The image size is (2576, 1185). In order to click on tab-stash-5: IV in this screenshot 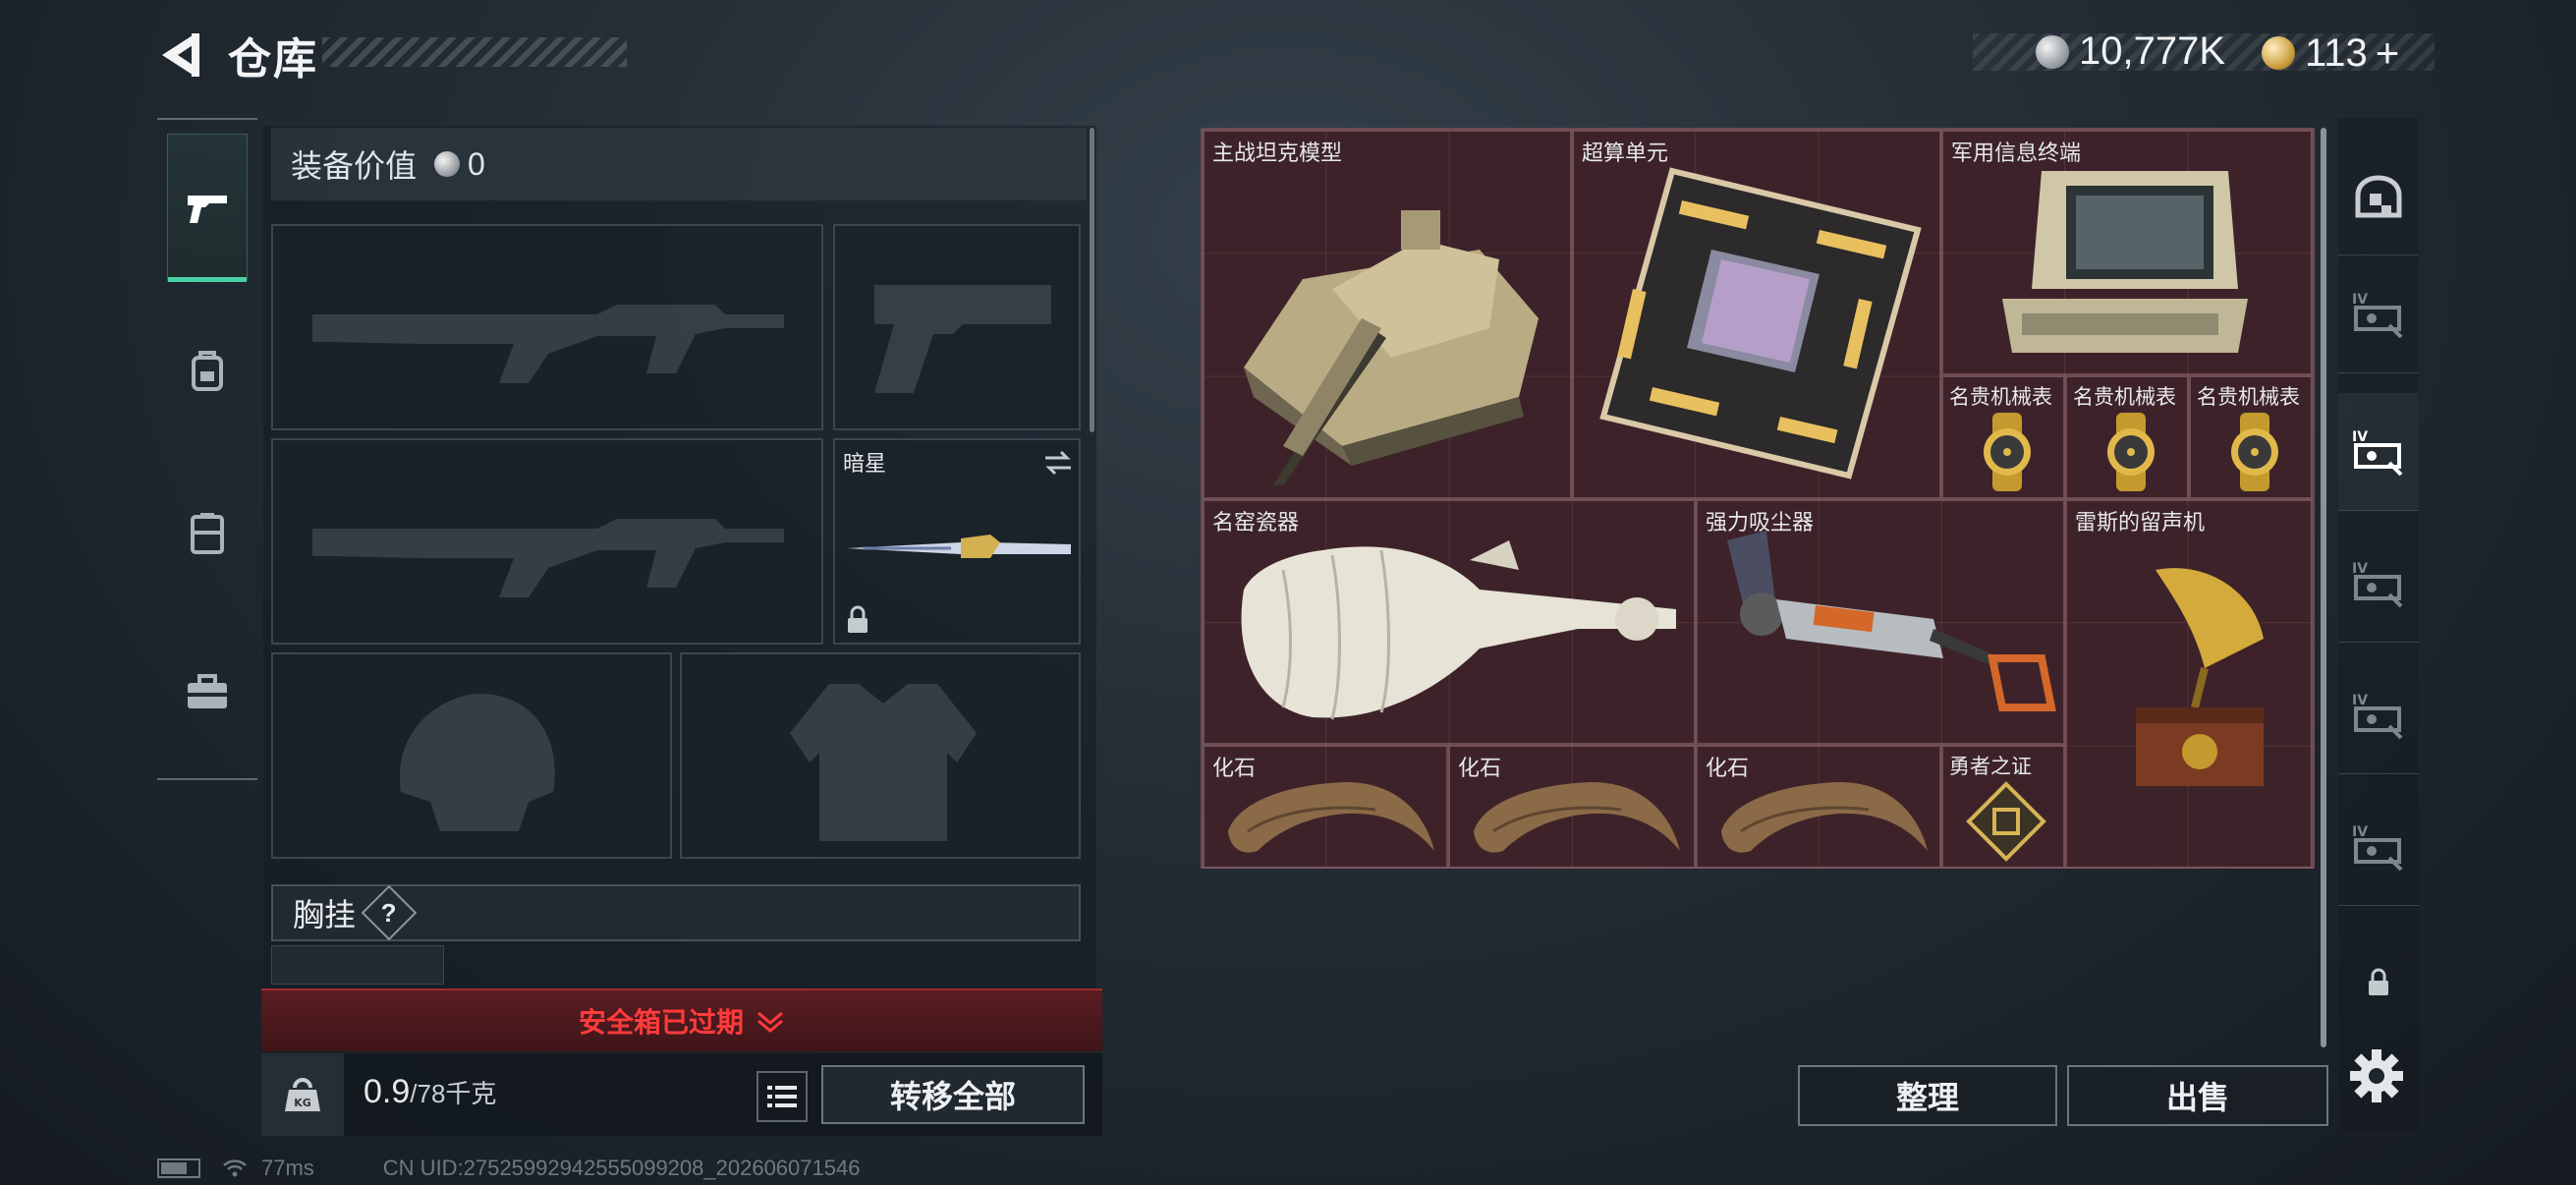, I will do `click(2378, 847)`.